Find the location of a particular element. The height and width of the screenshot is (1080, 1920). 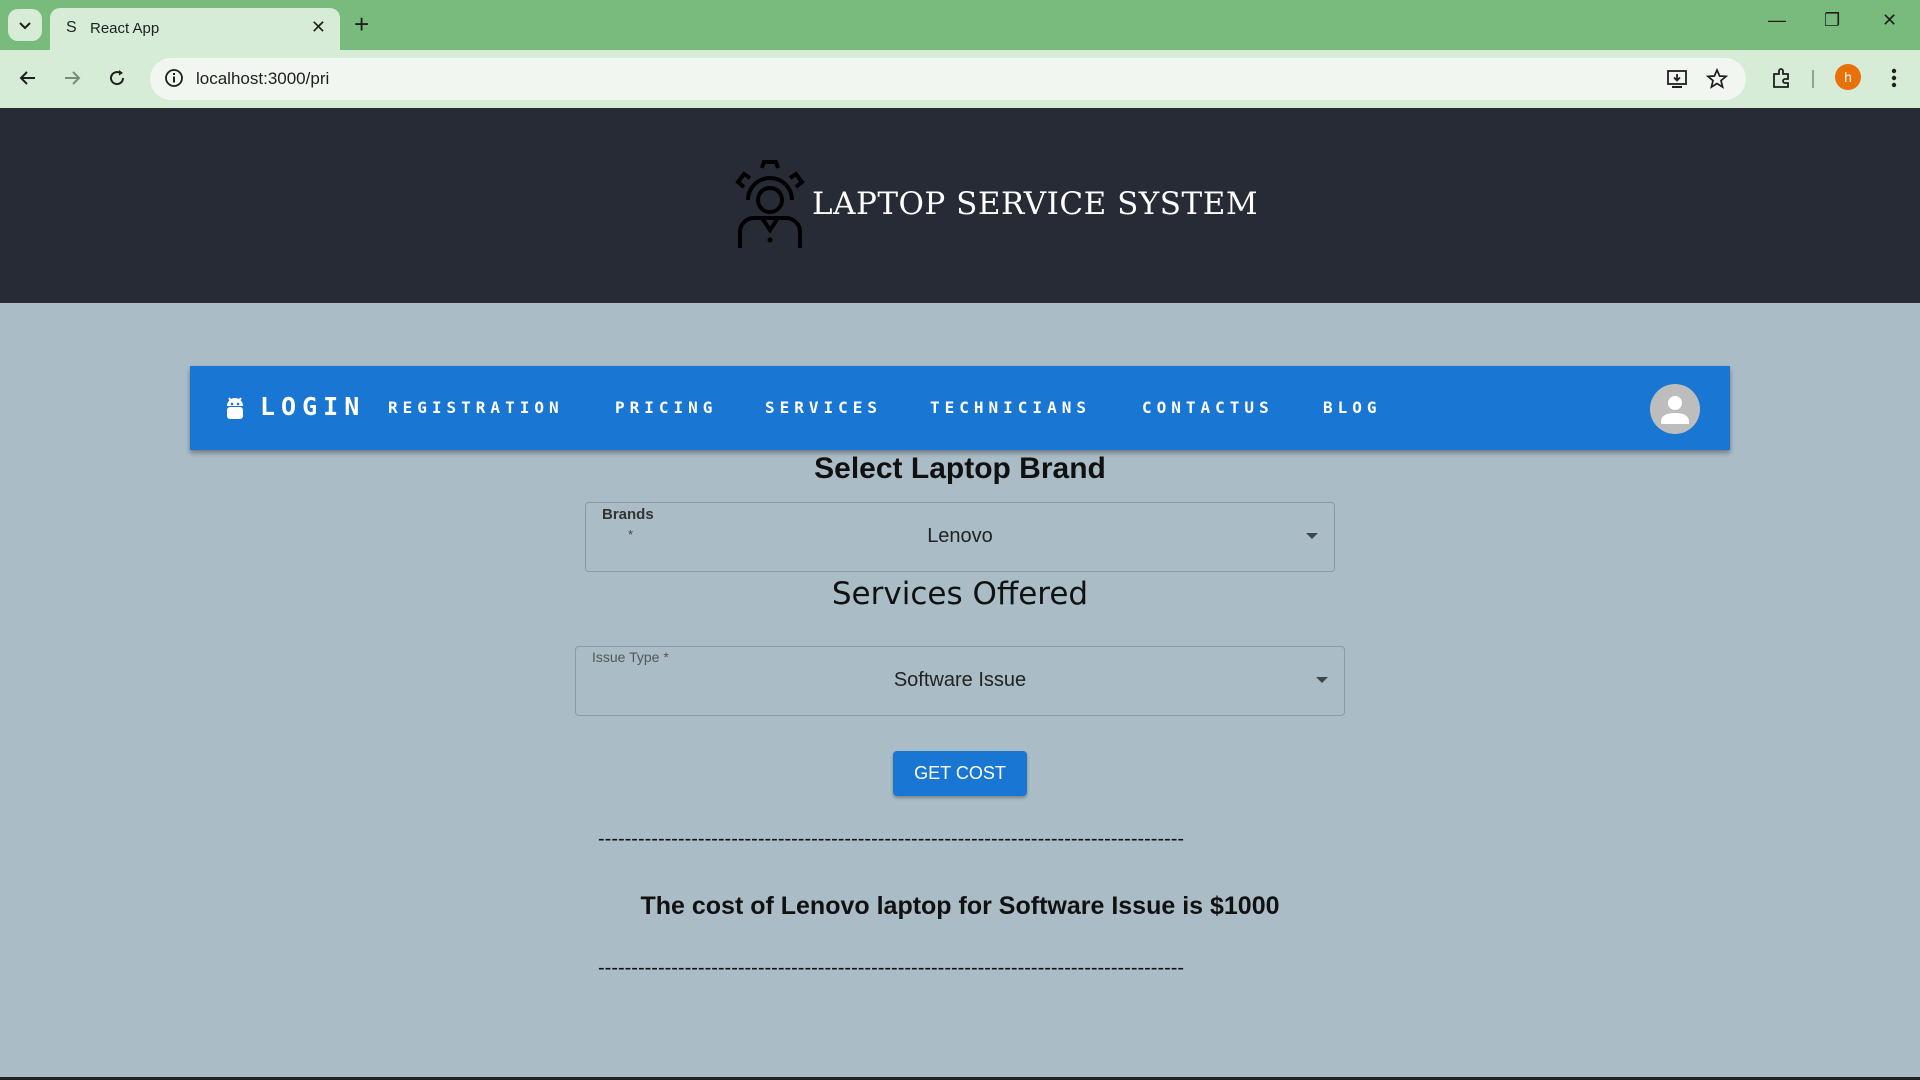

issue-type-select: Issue Type * Software Issue is located at coordinates (960, 681).